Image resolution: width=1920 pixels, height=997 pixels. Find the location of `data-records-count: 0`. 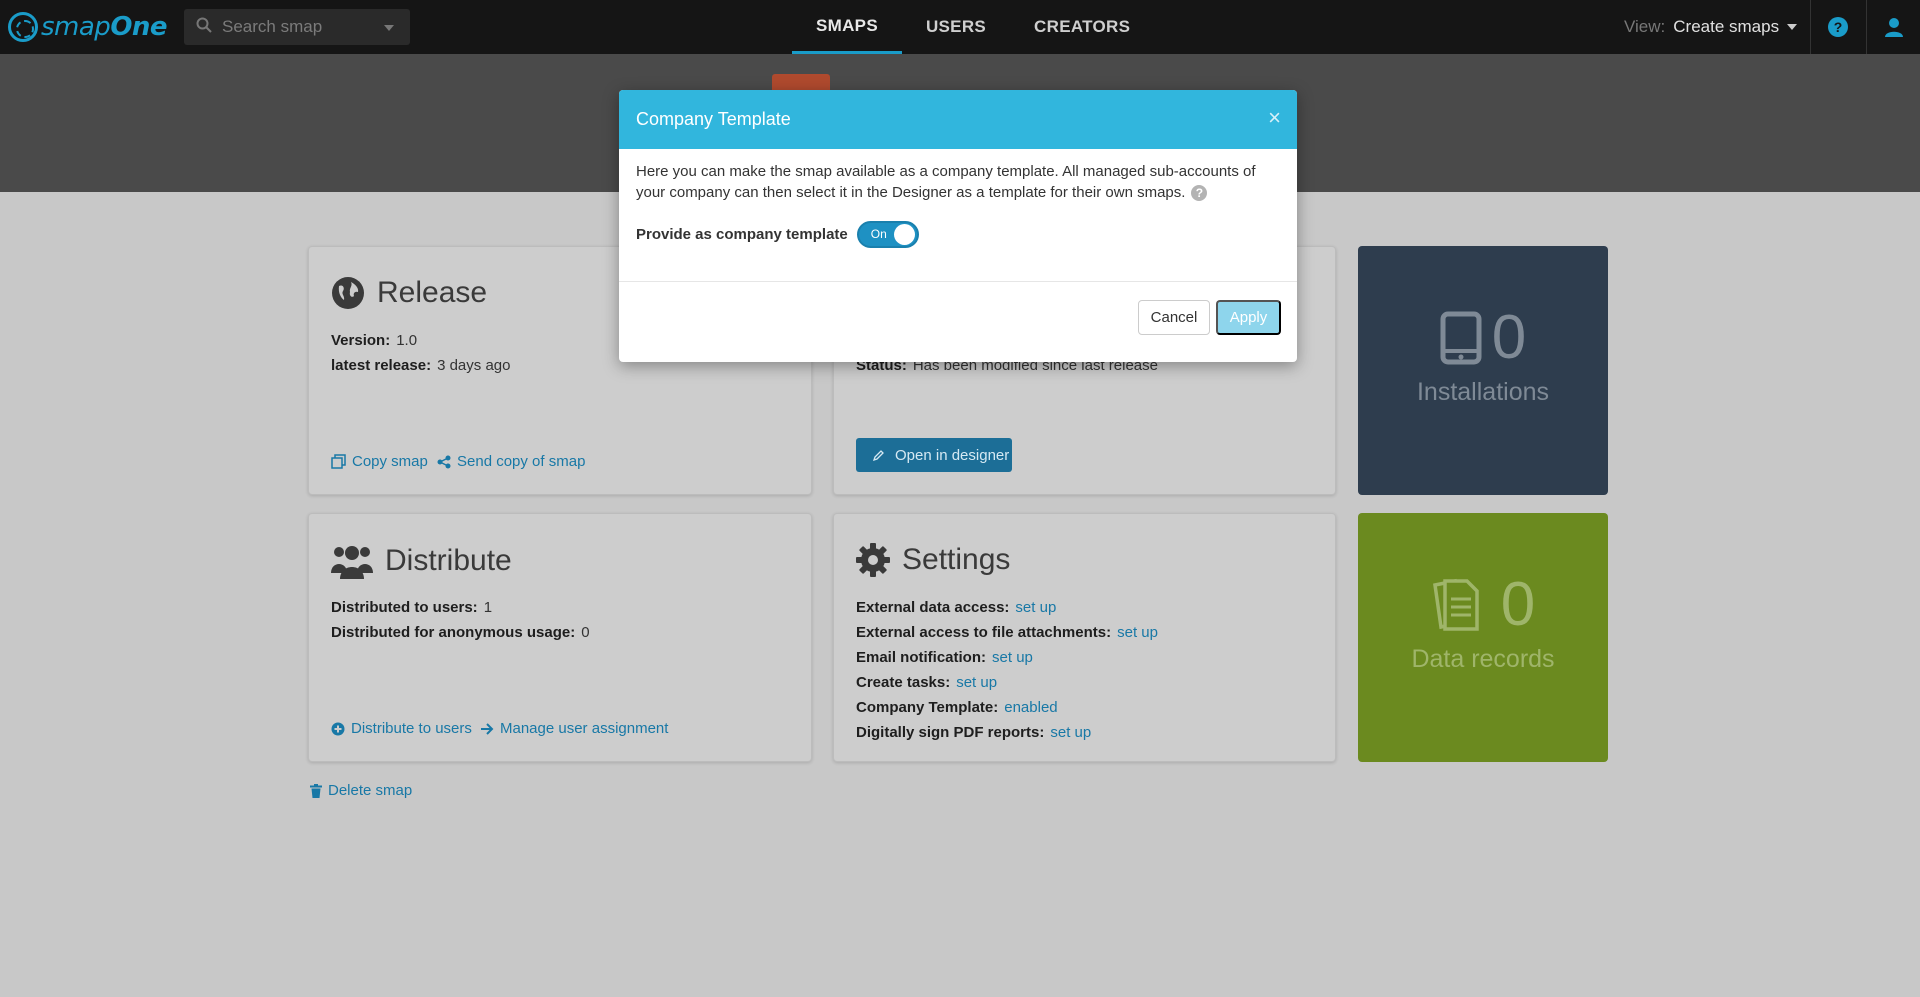

data-records-count: 0 is located at coordinates (1518, 604).